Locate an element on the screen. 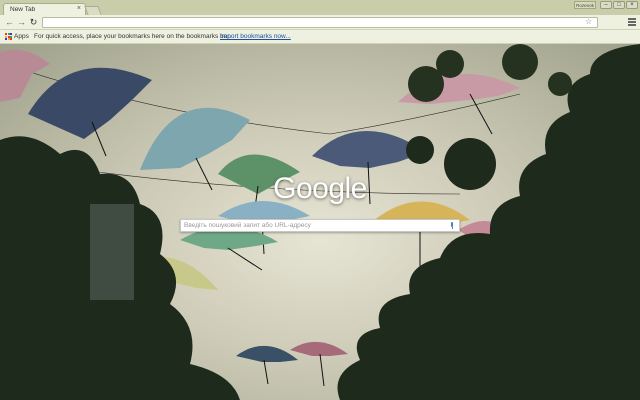  back-icon: ← is located at coordinates (9, 22).